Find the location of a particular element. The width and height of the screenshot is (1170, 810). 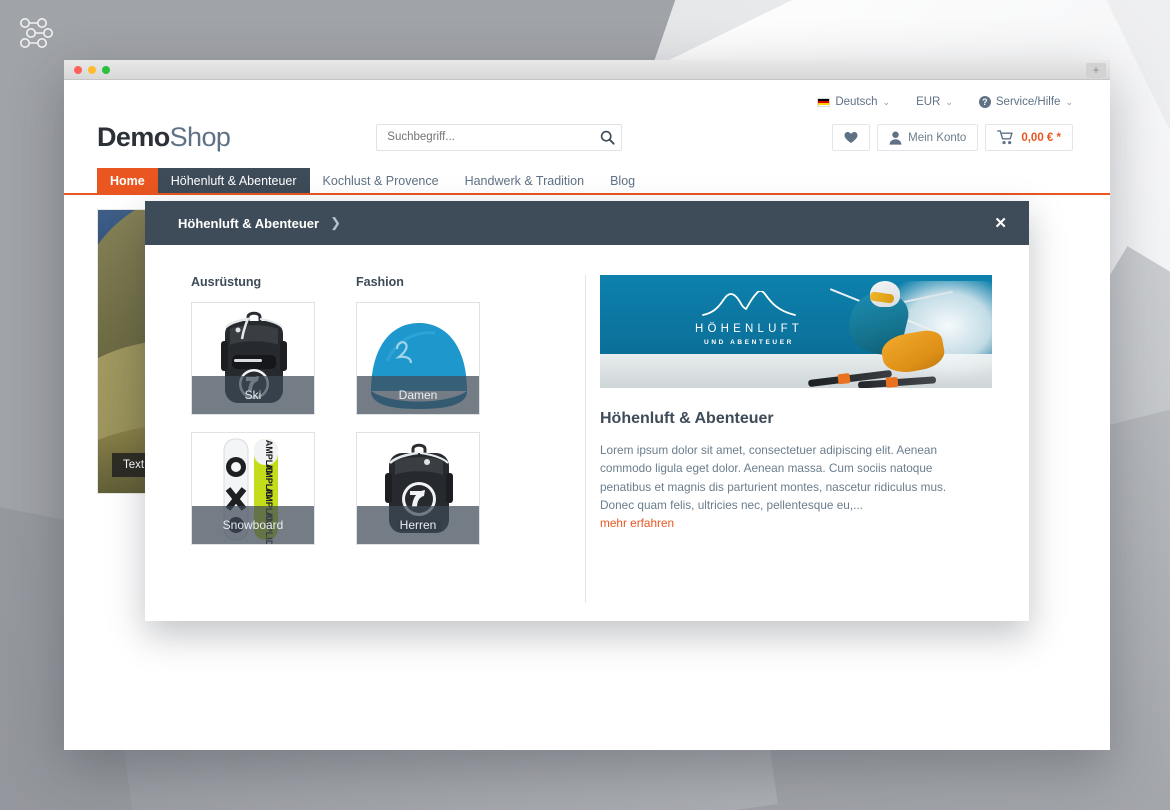

heart-icon is located at coordinates (851, 137).